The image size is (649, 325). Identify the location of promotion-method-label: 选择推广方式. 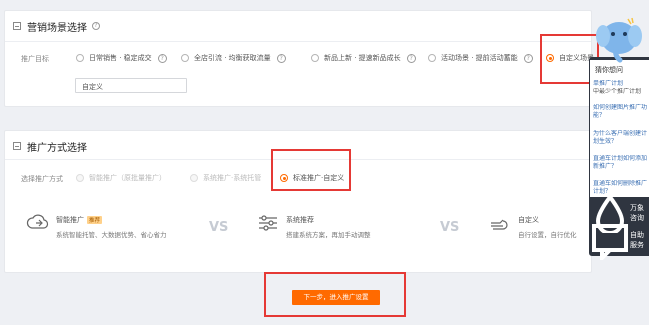
(42, 179).